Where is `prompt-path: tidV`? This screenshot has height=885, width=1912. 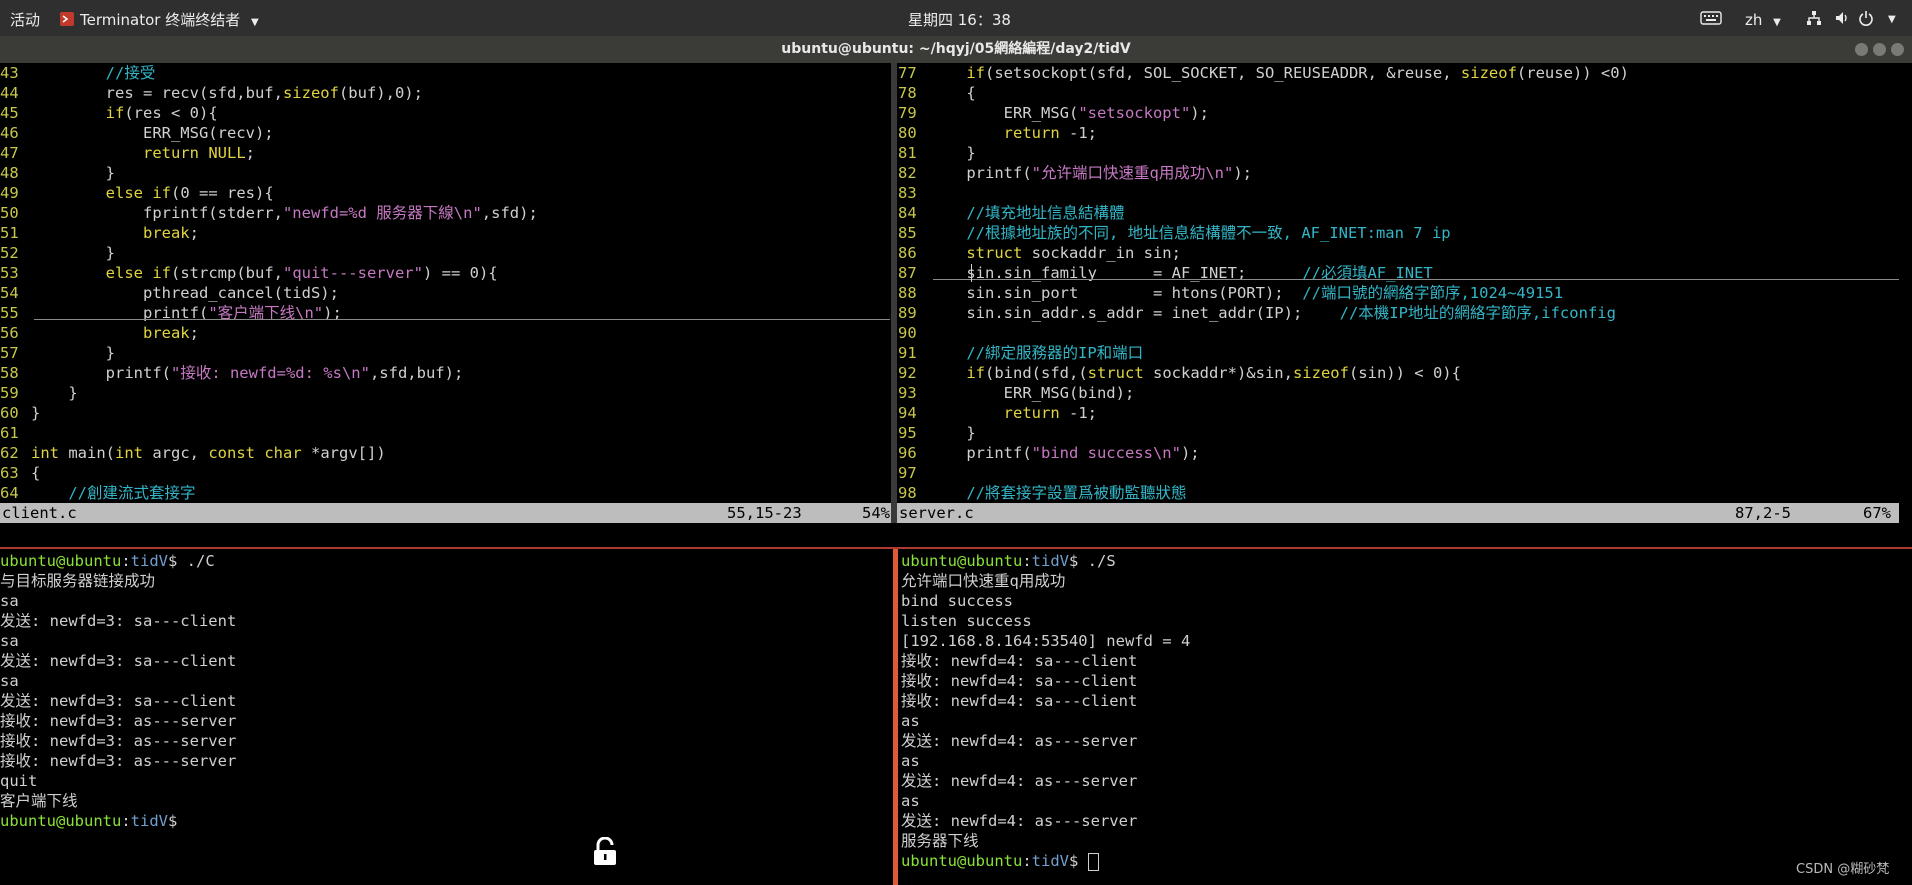 prompt-path: tidV is located at coordinates (149, 561).